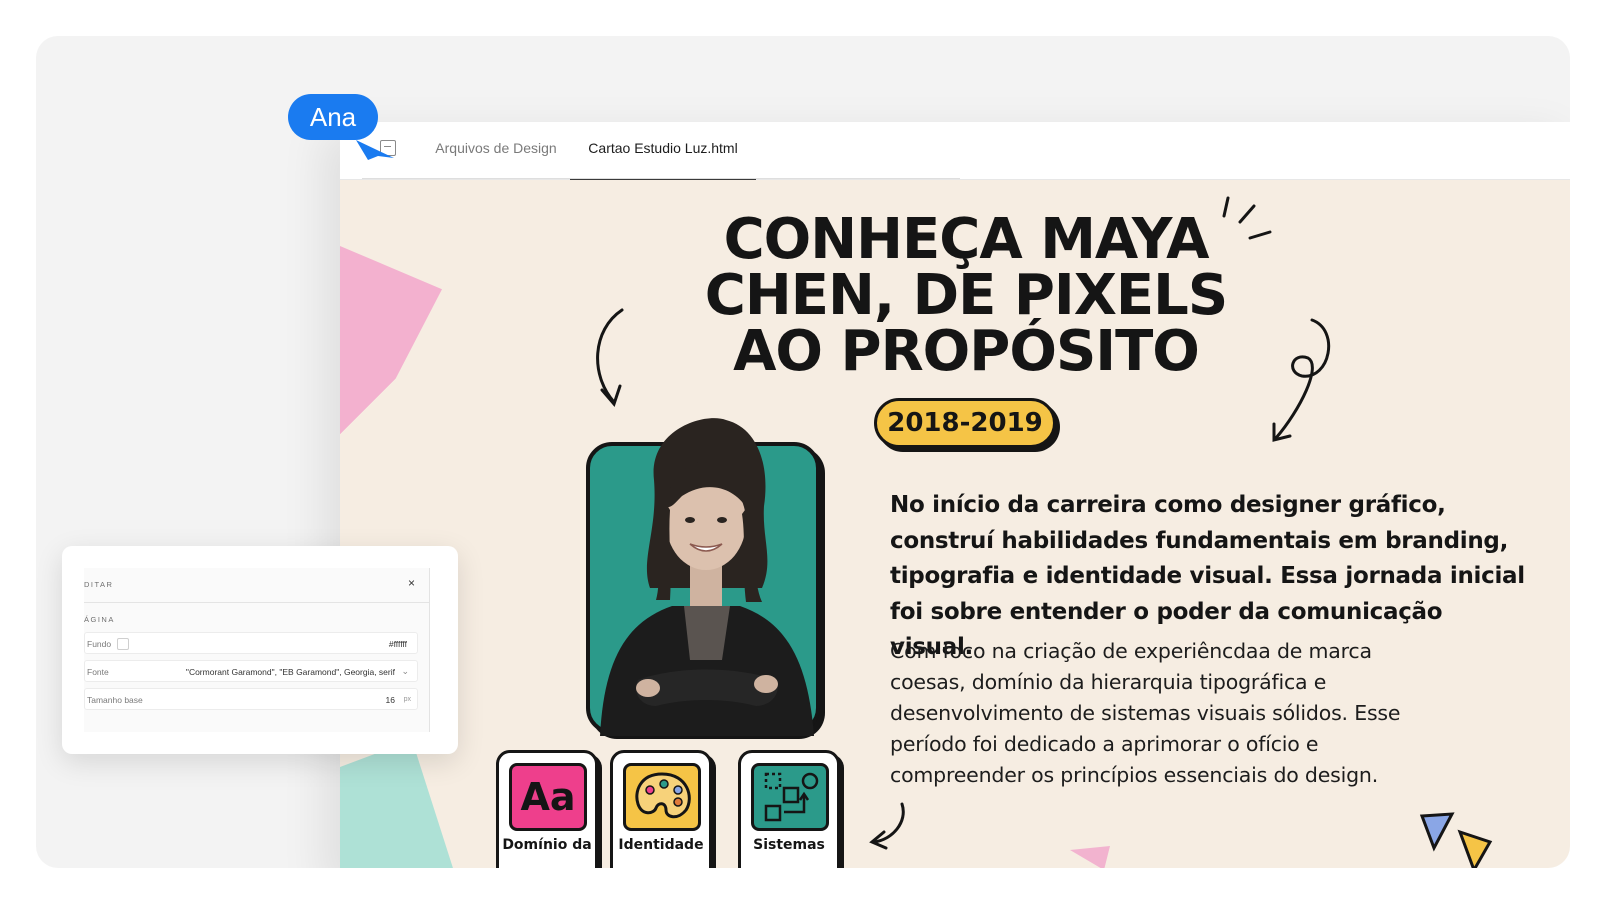 The height and width of the screenshot is (900, 1600). What do you see at coordinates (99, 584) in the screenshot?
I see `editor-title: DITAR` at bounding box center [99, 584].